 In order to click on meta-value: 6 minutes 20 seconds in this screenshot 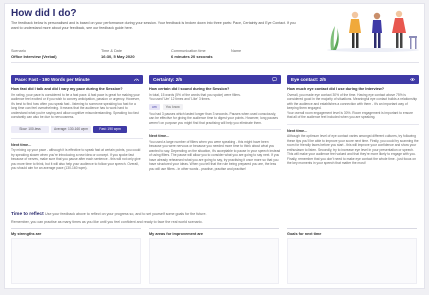, I will do `click(192, 56)`.